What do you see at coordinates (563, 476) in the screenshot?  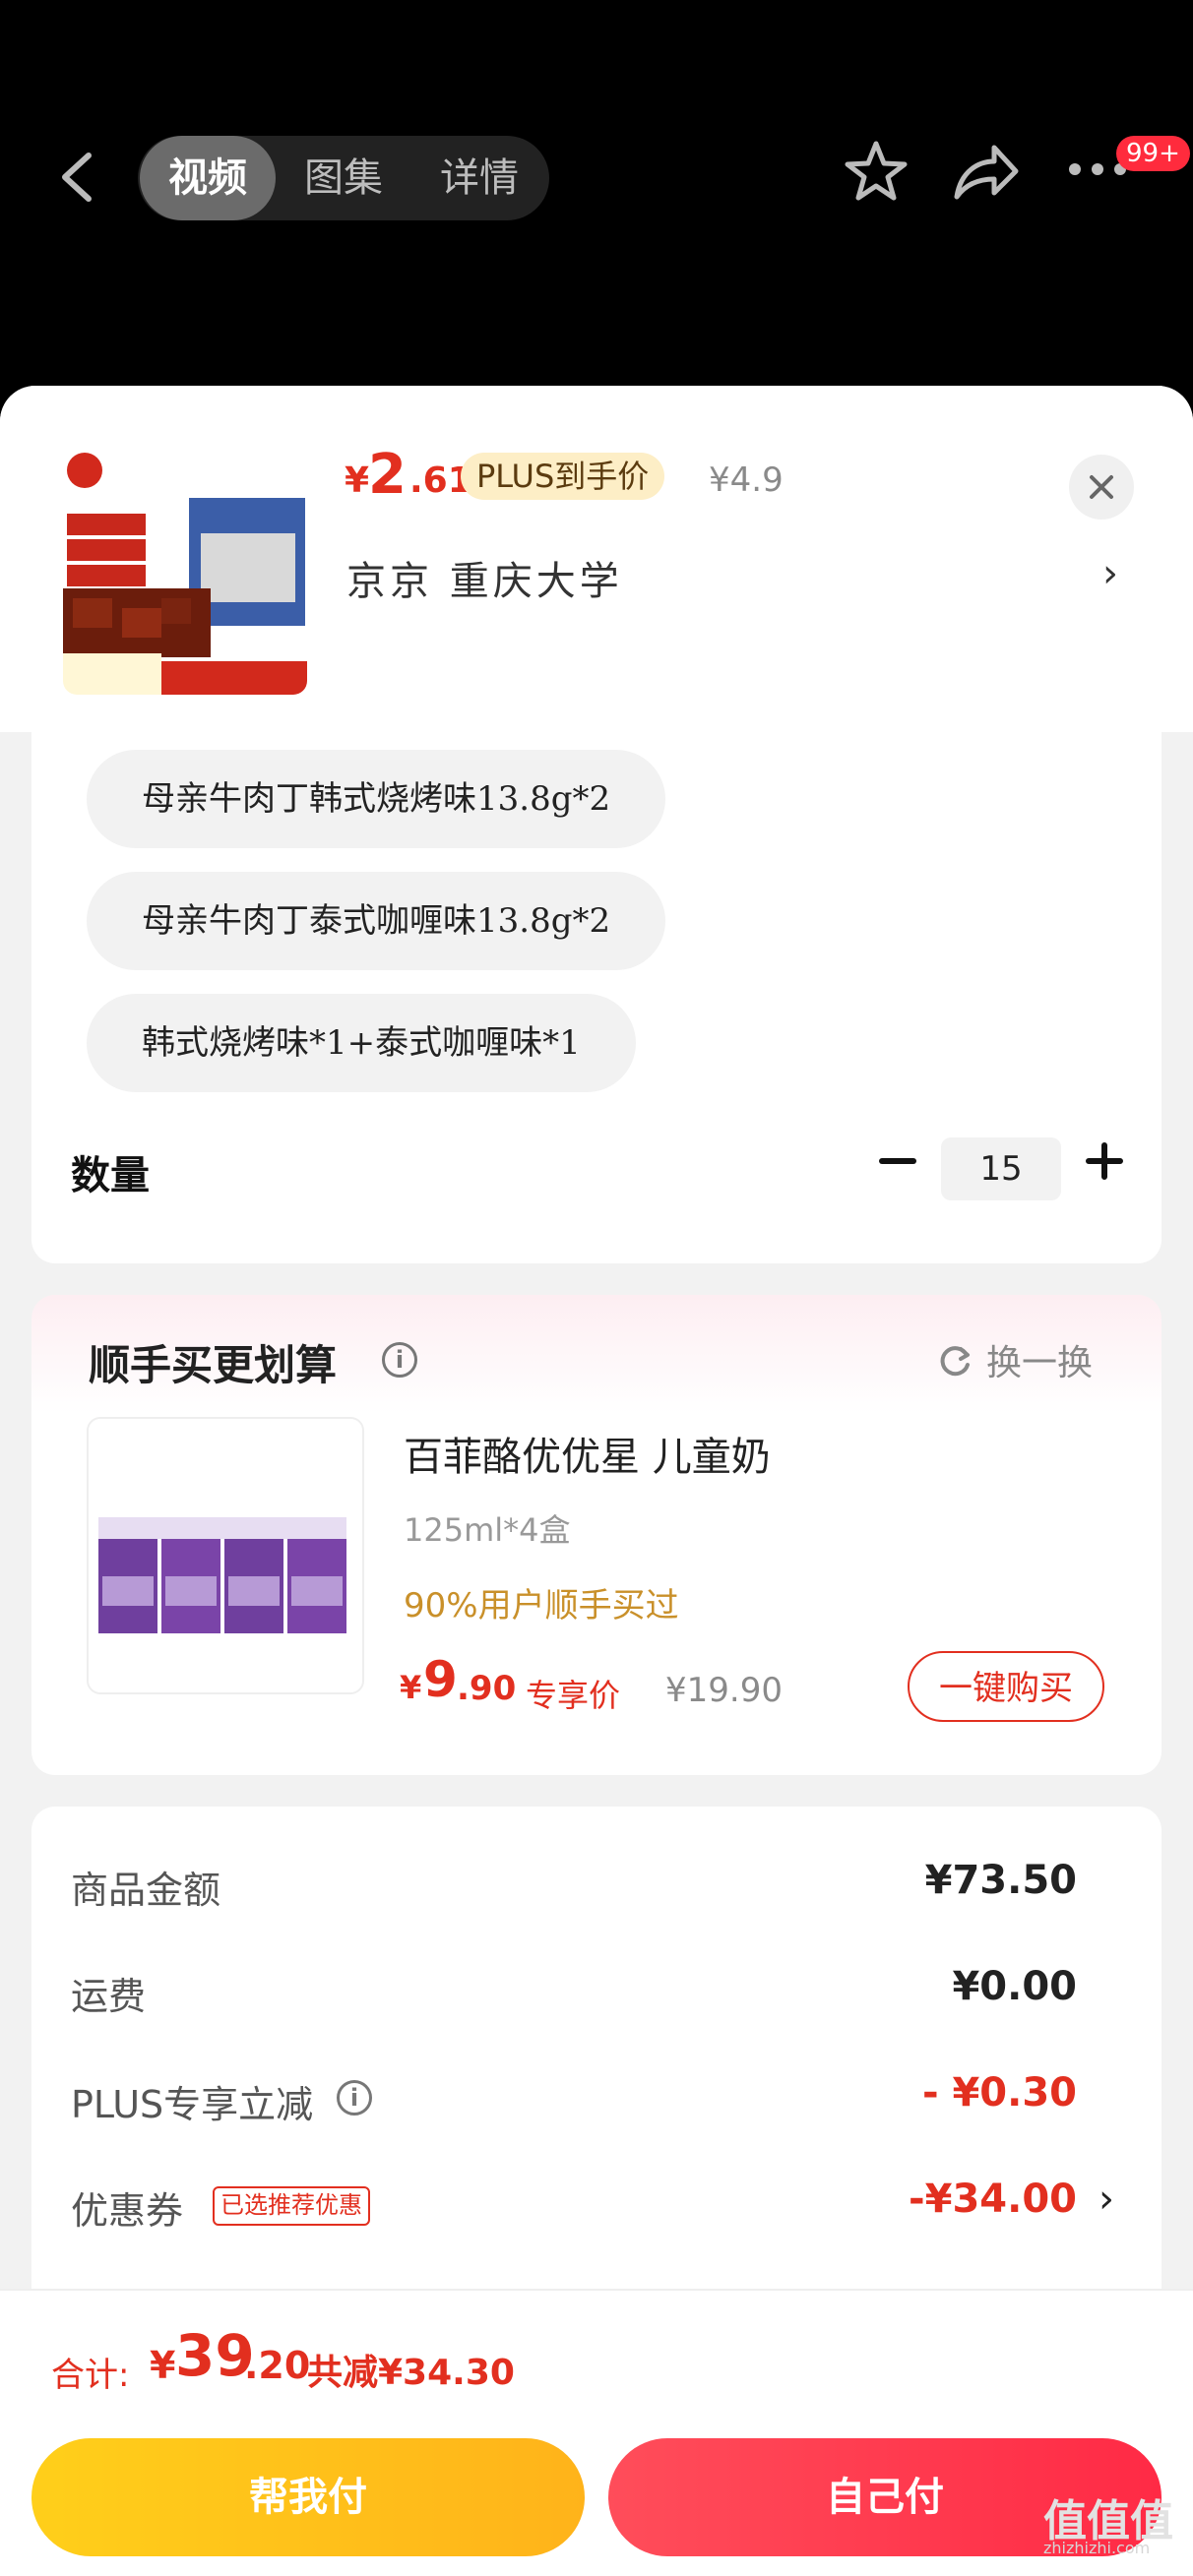 I see `plus-price-tag: PLUS到手价` at bounding box center [563, 476].